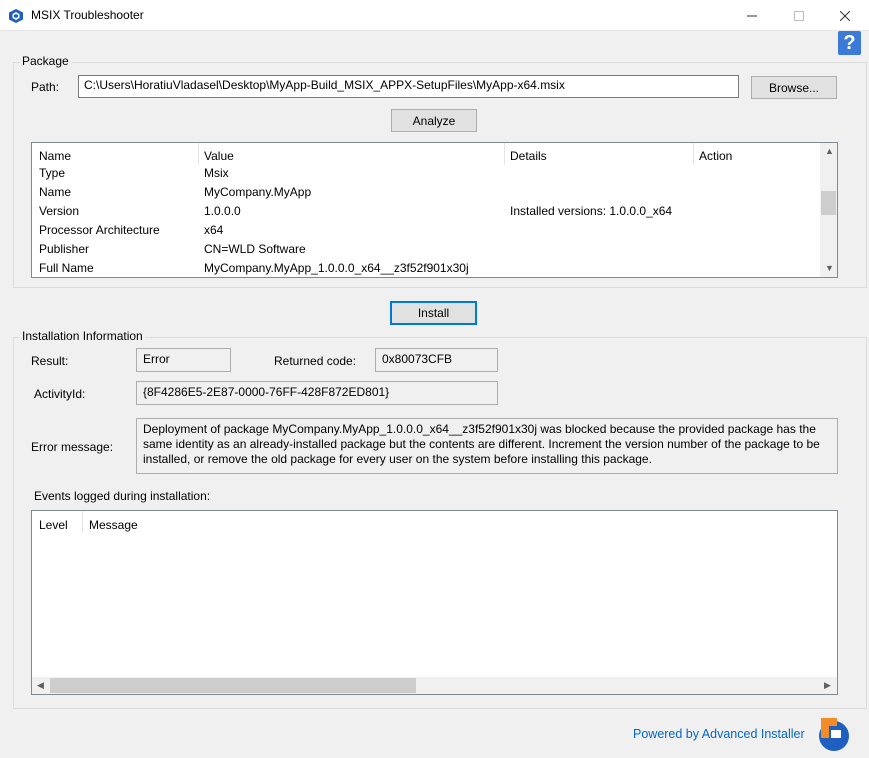  What do you see at coordinates (55, 156) in the screenshot?
I see `column-header-name: Name` at bounding box center [55, 156].